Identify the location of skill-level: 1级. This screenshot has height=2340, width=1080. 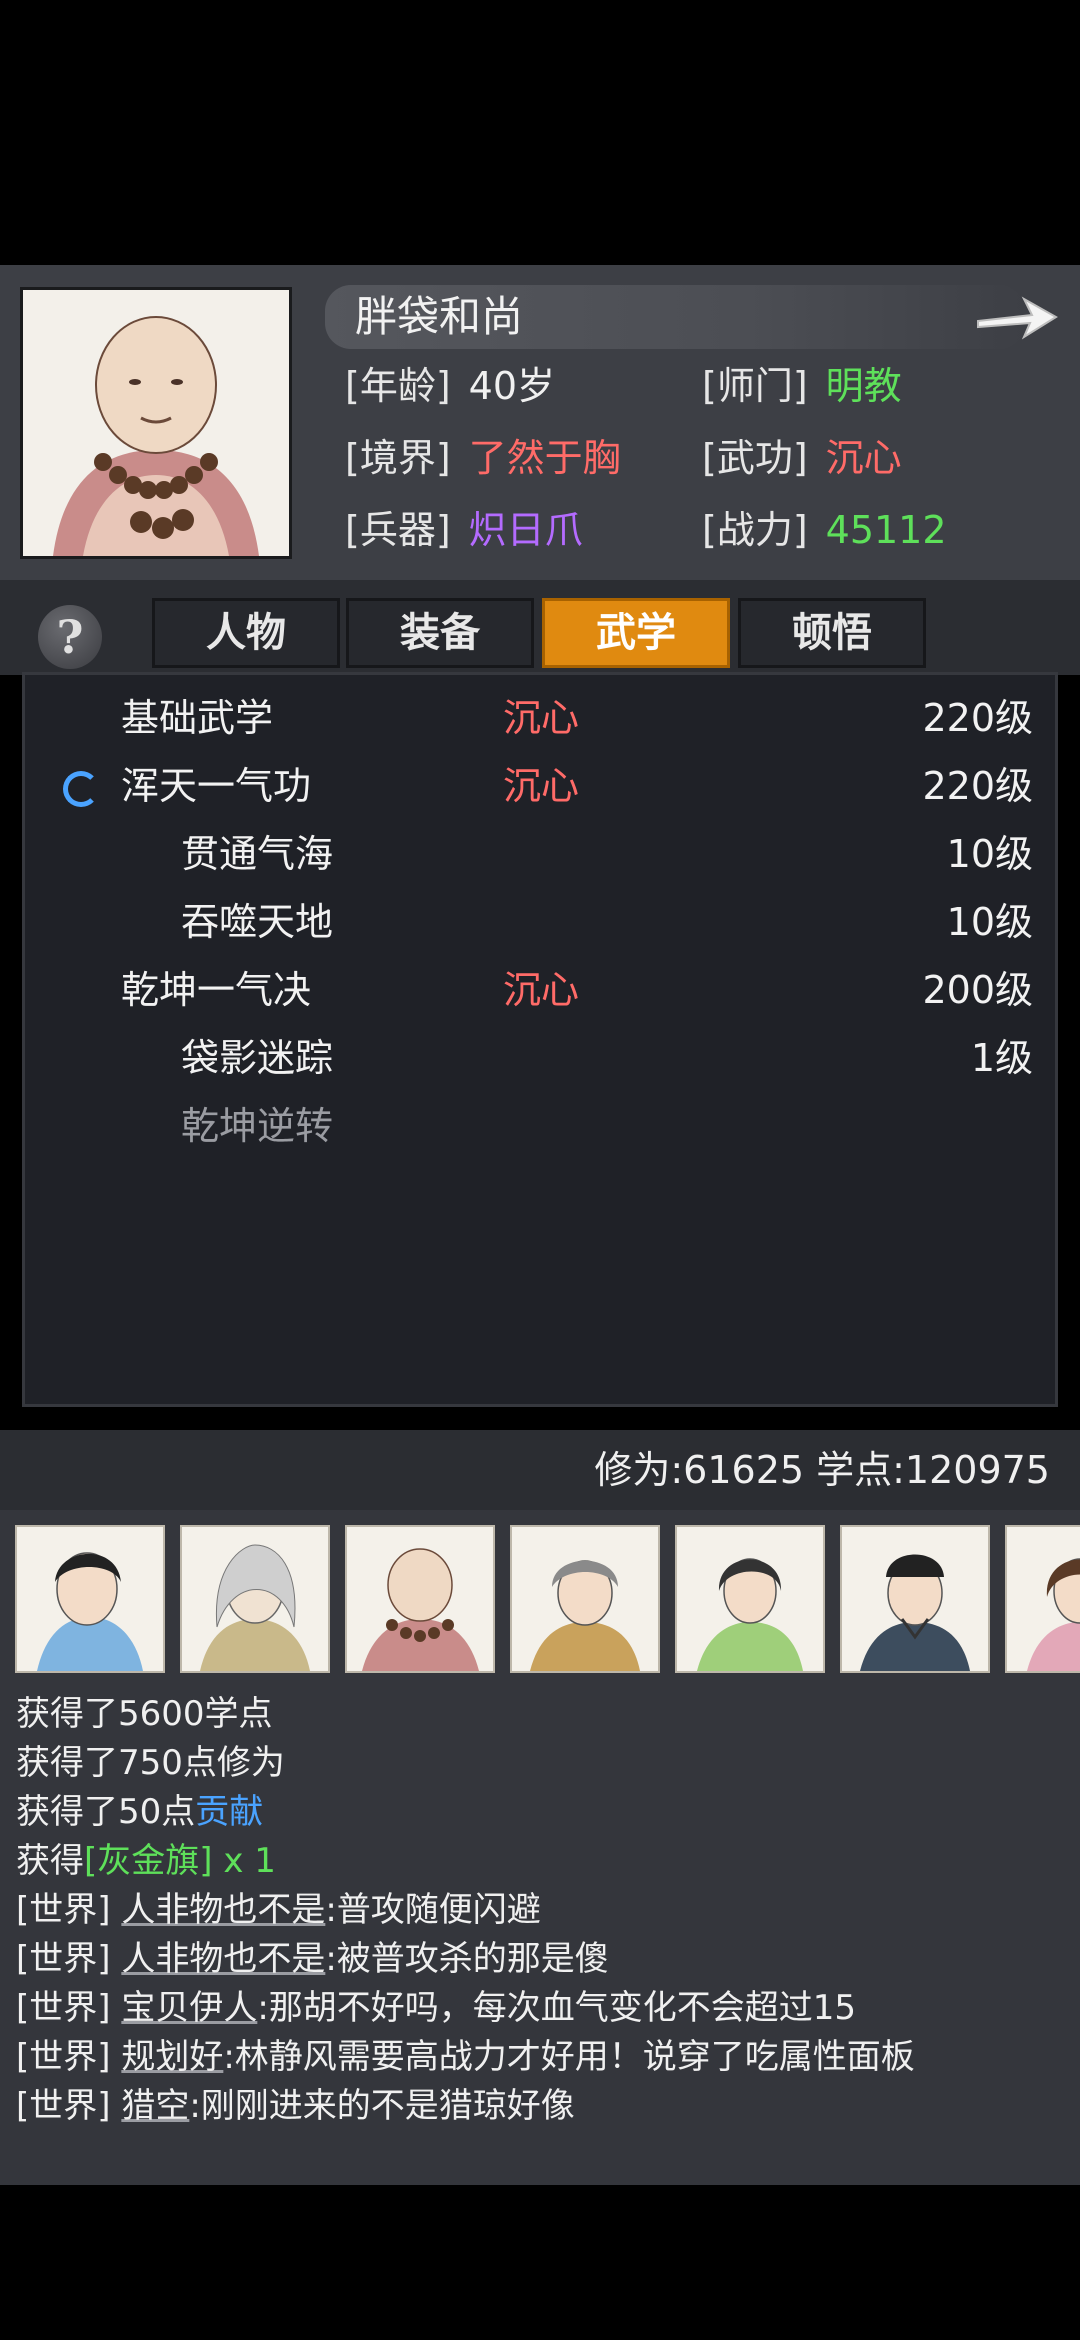
(1001, 1058).